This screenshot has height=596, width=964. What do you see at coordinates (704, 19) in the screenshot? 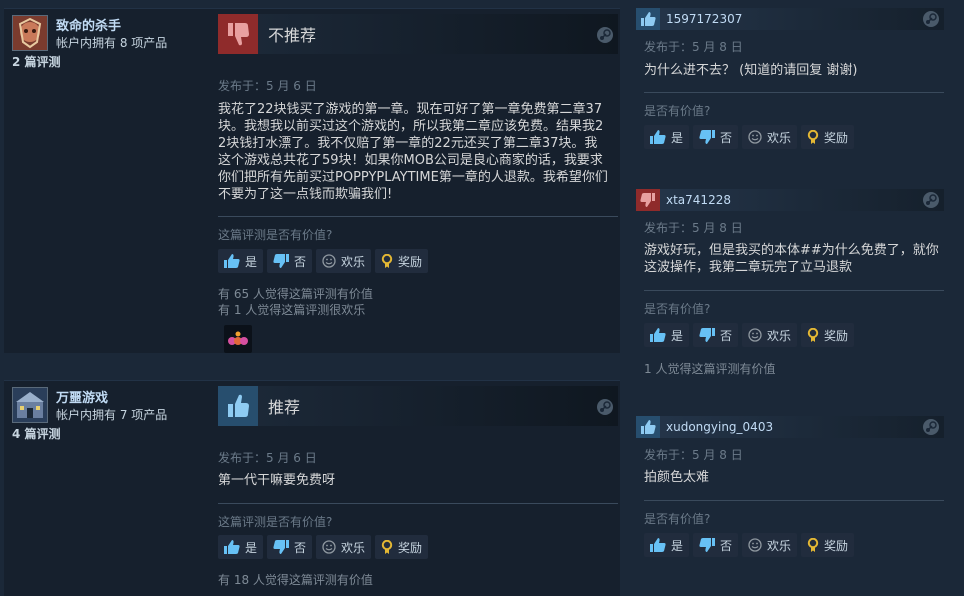
I see `comment-username: 1597172307` at bounding box center [704, 19].